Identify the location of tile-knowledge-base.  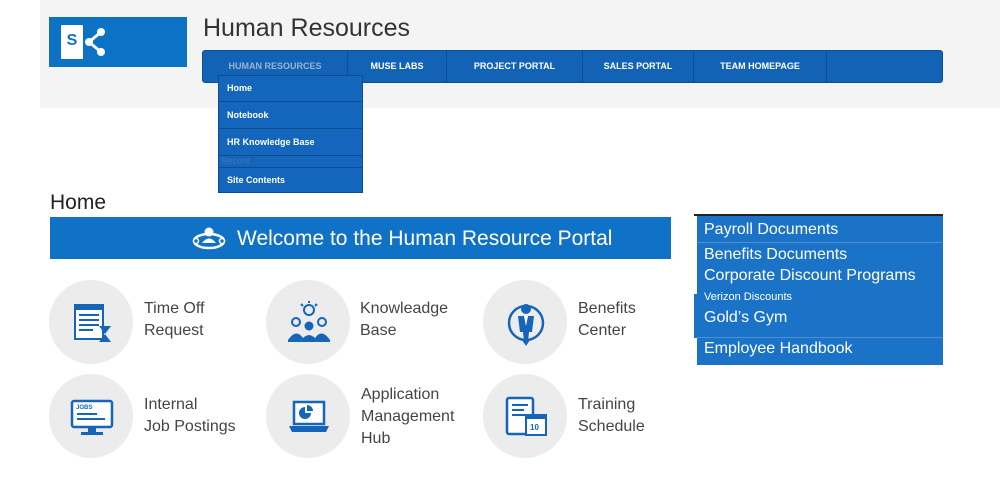
(308, 322).